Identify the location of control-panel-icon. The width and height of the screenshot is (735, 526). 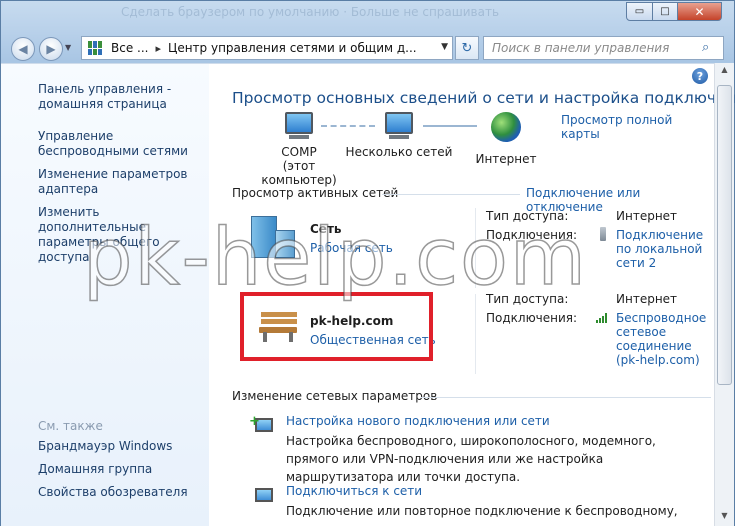
(97, 48).